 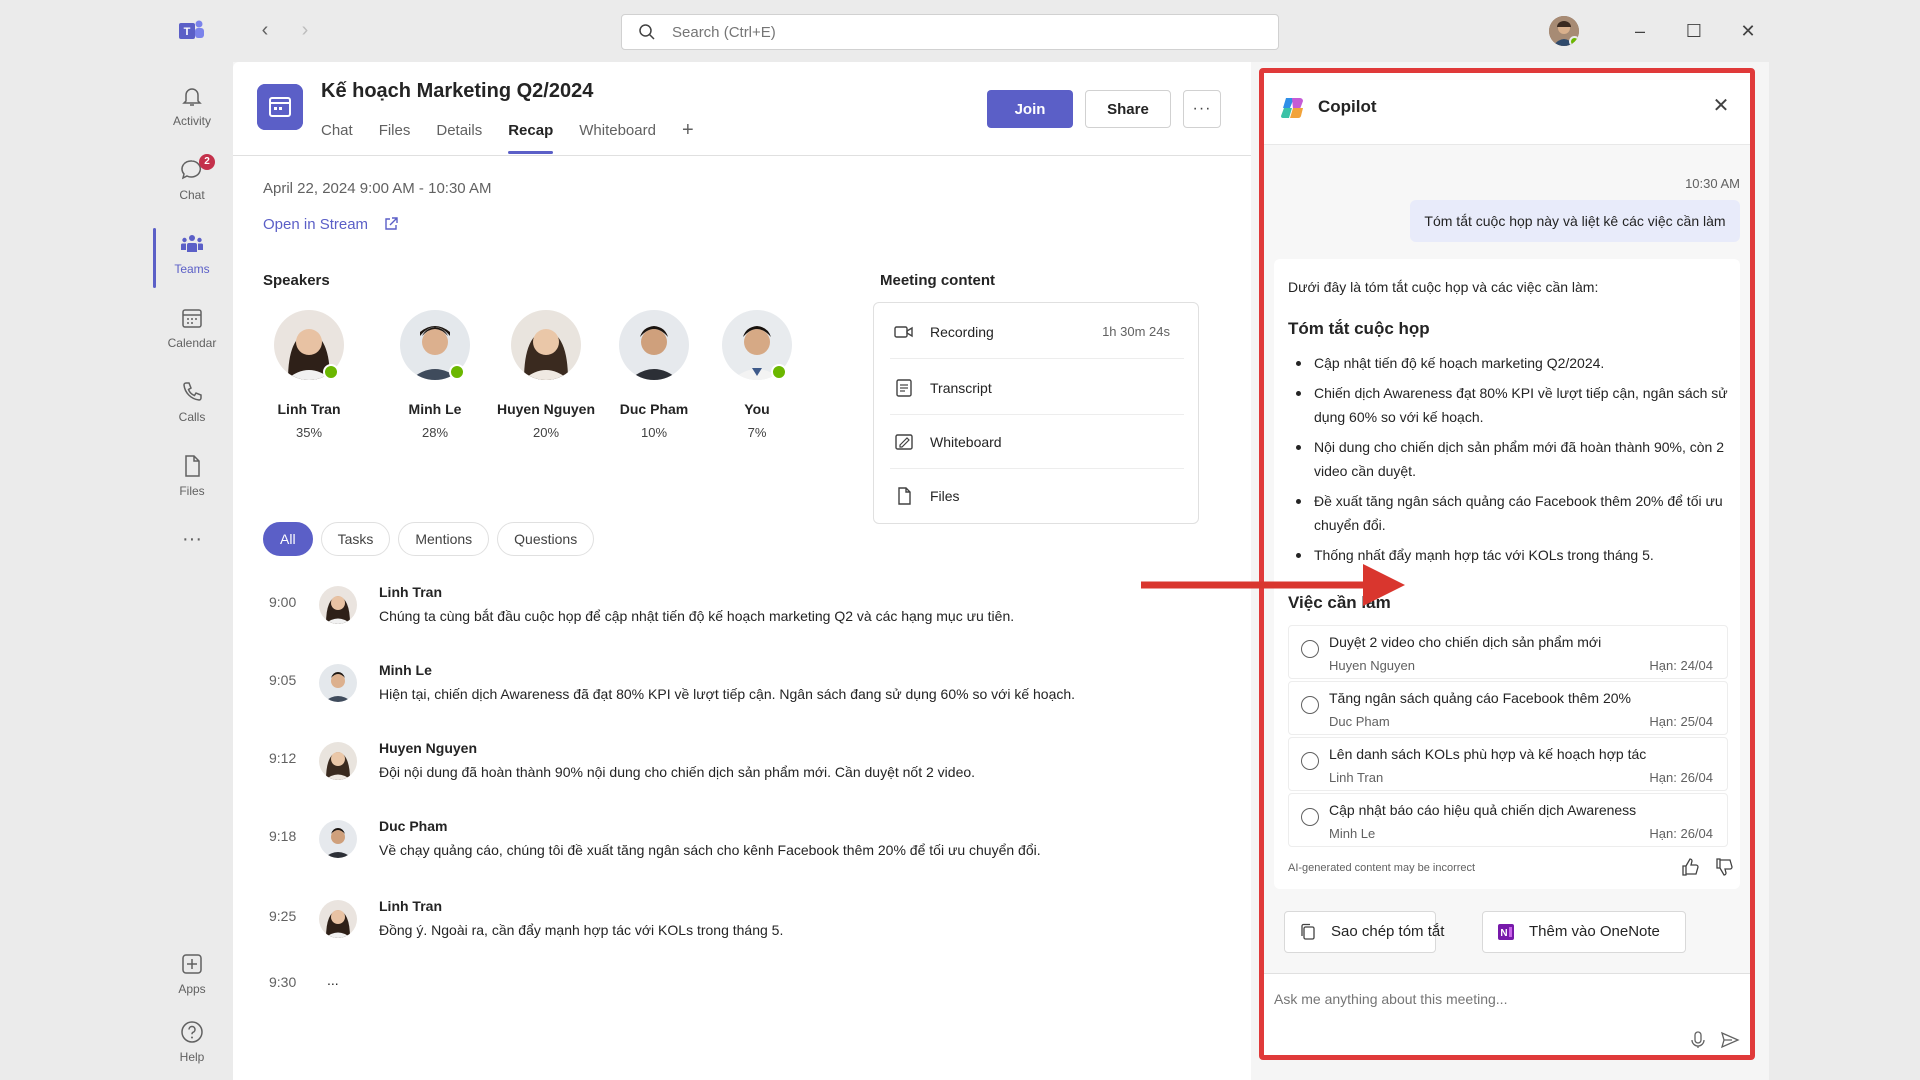 I want to click on teams-icon, so click(x=192, y=243).